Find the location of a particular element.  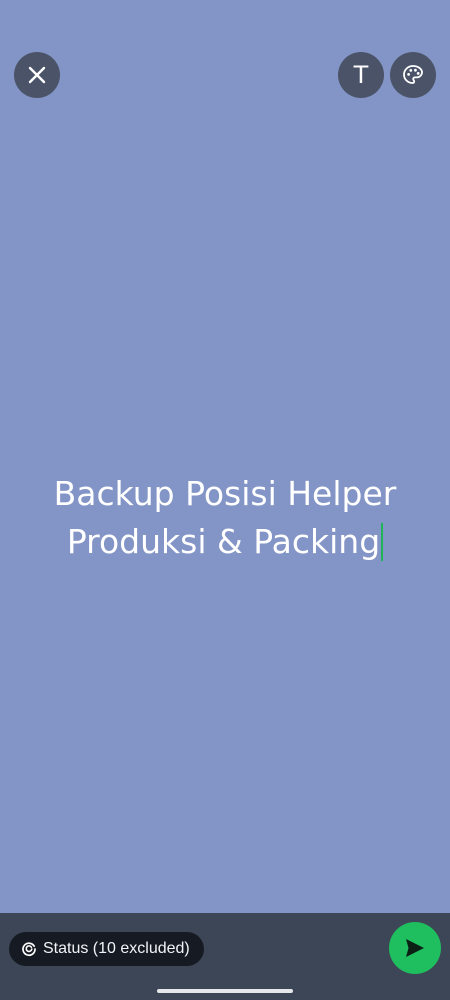

status-audience-chip: Status (10 excluded) is located at coordinates (106, 949).